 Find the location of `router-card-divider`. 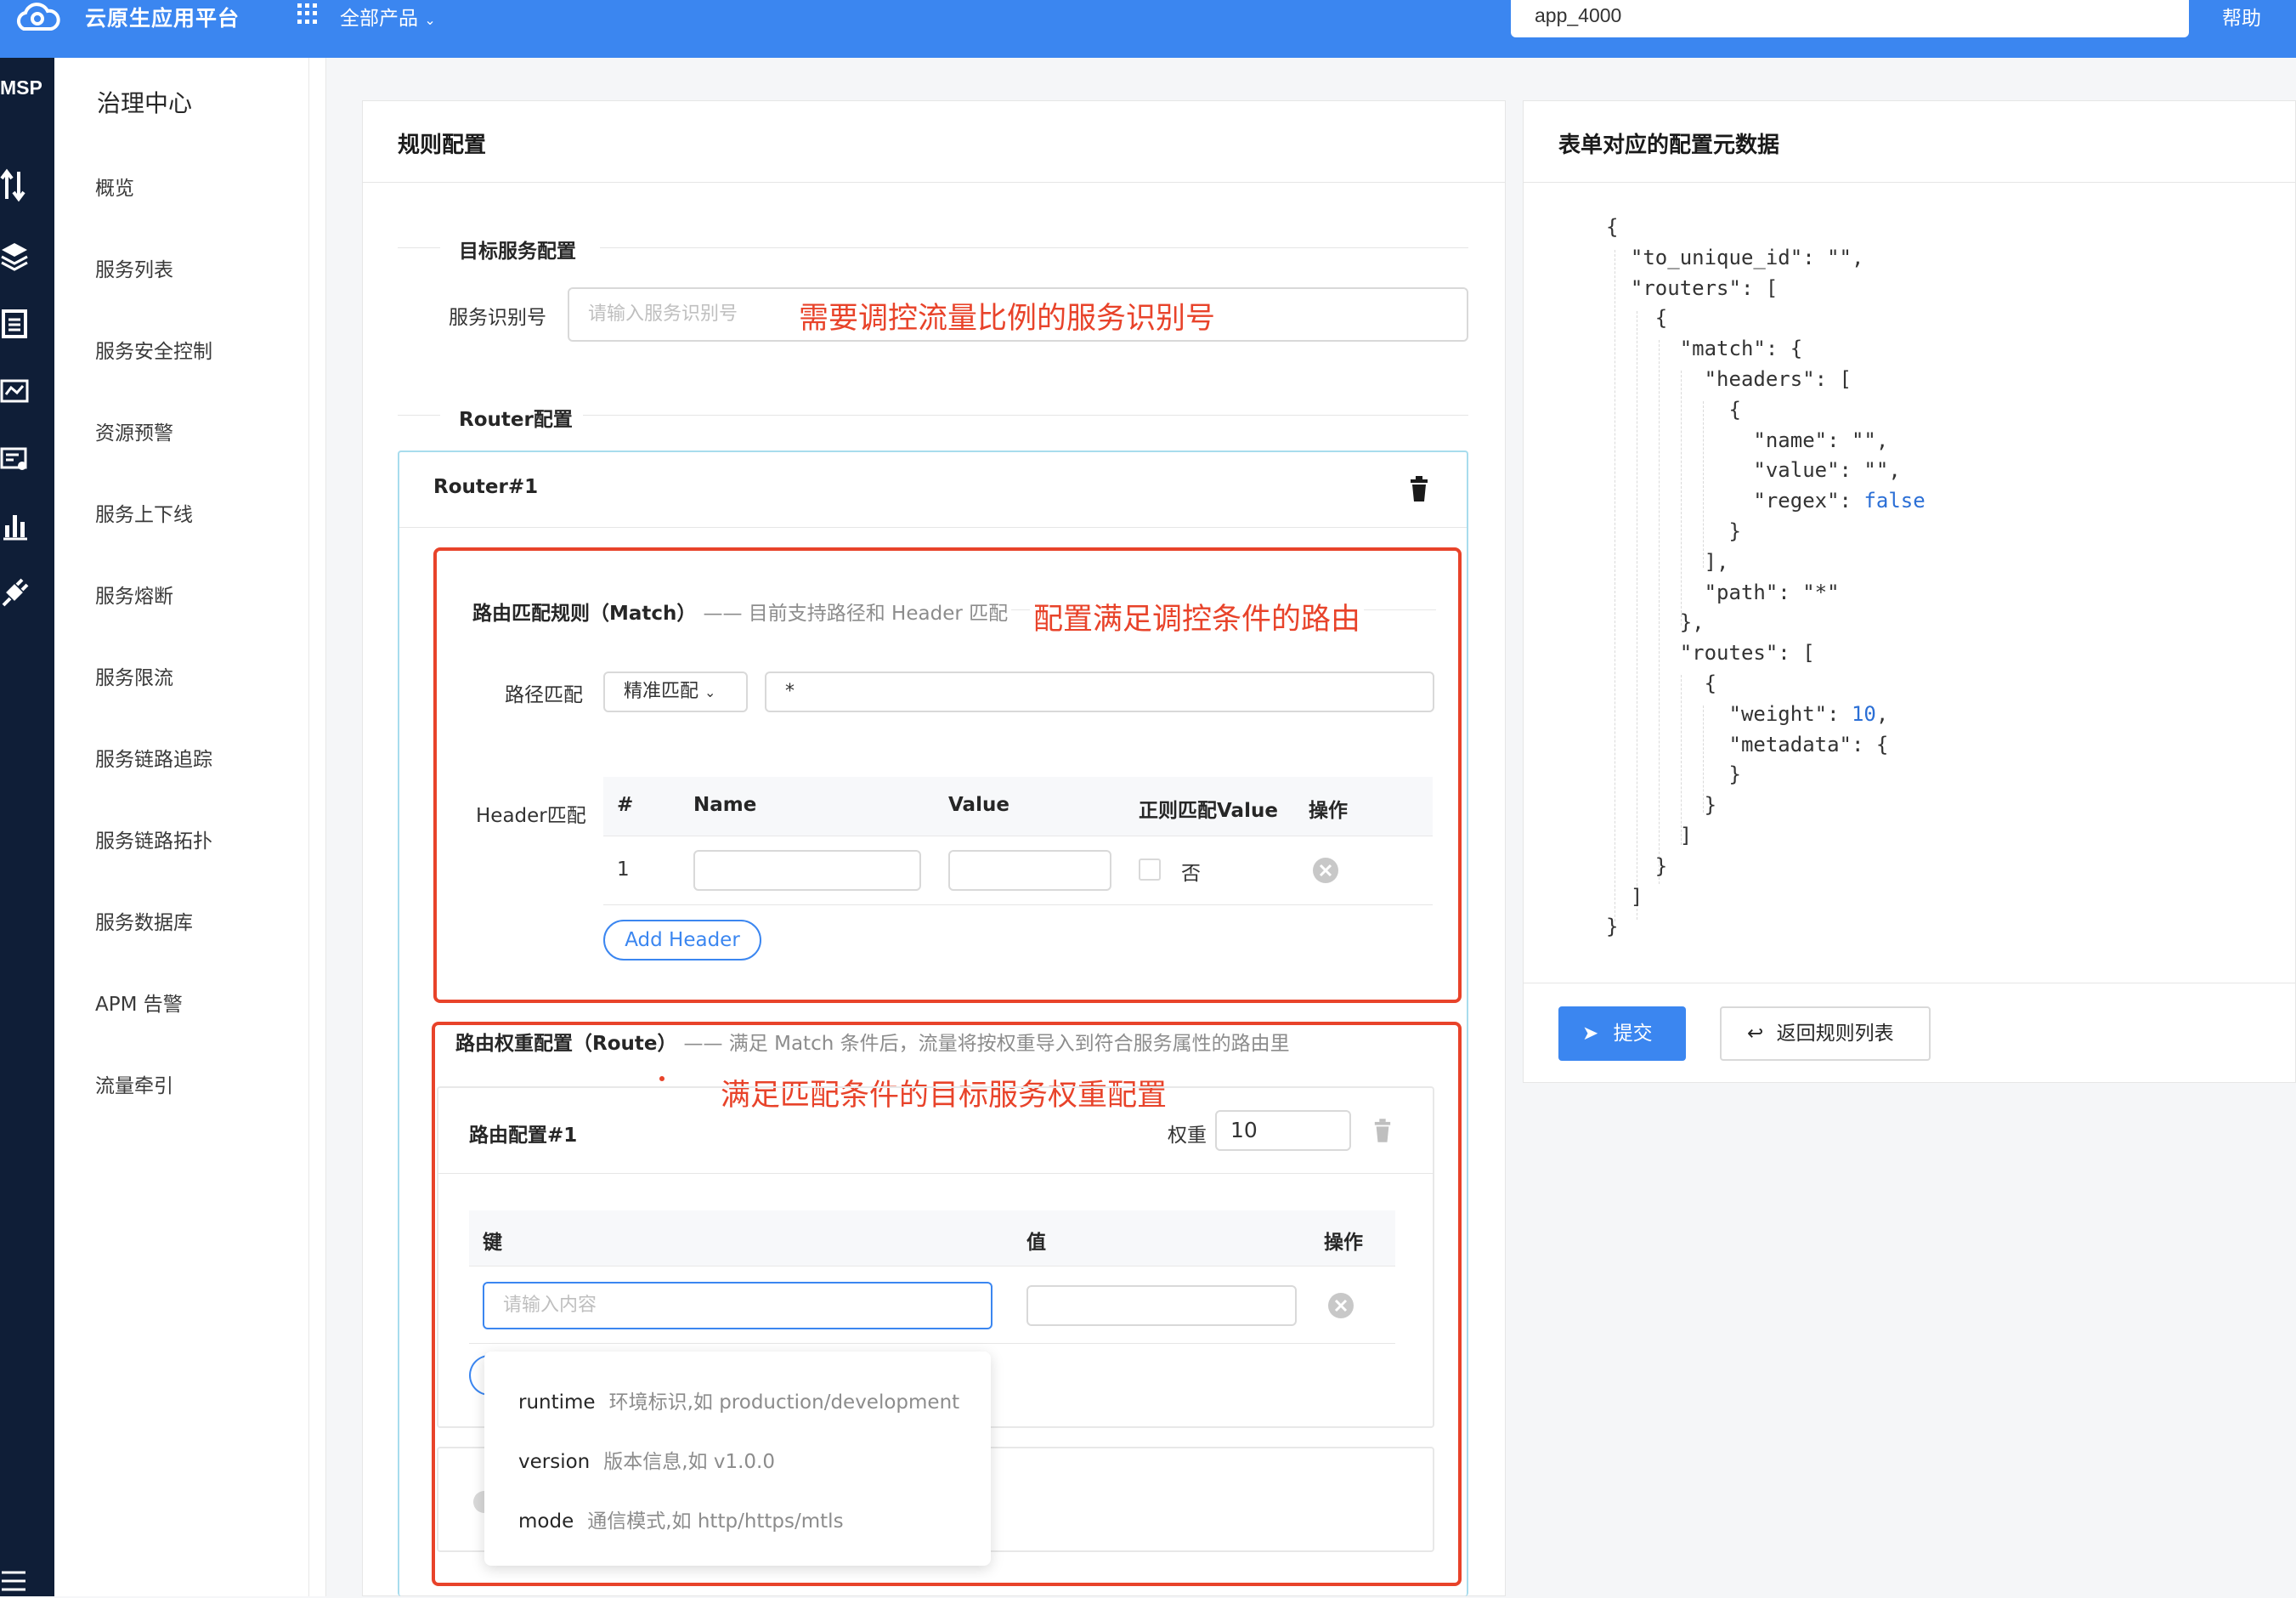

router-card-divider is located at coordinates (933, 527).